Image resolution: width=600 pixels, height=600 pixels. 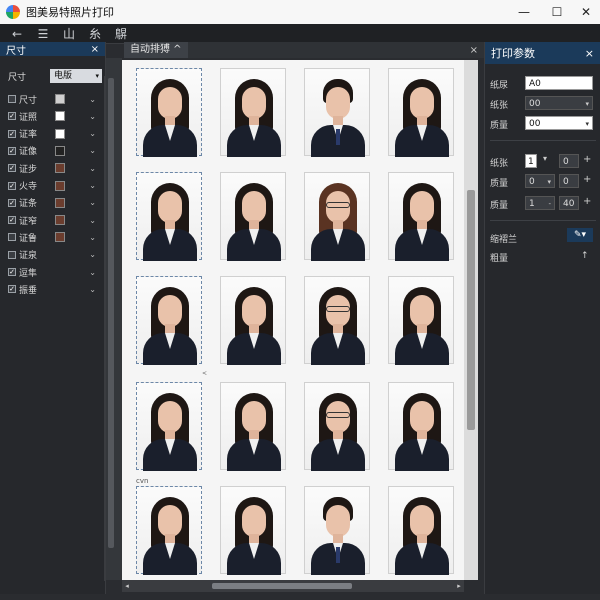 I want to click on size-list-item: 尺寸 ⌄, so click(x=55, y=99).